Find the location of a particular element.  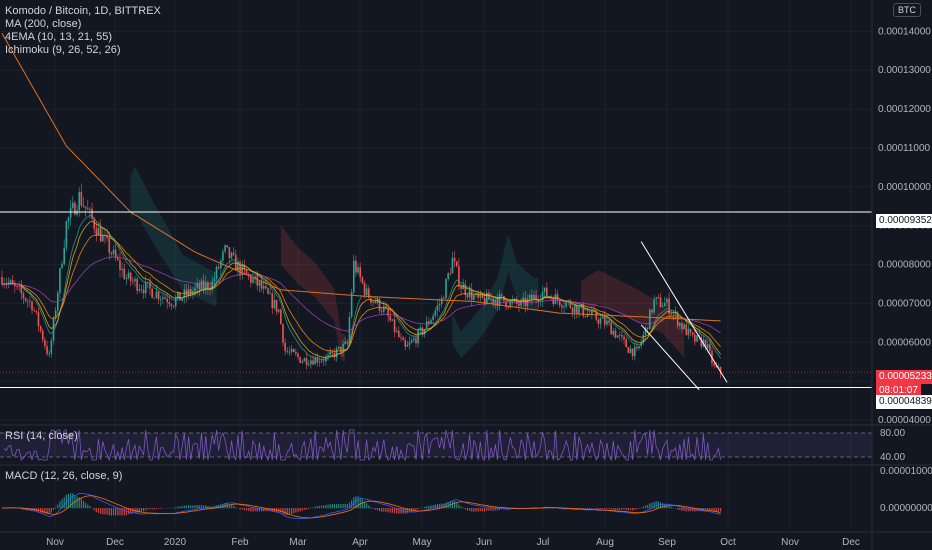

current-price-tag: 0.00005233 is located at coordinates (904, 377).